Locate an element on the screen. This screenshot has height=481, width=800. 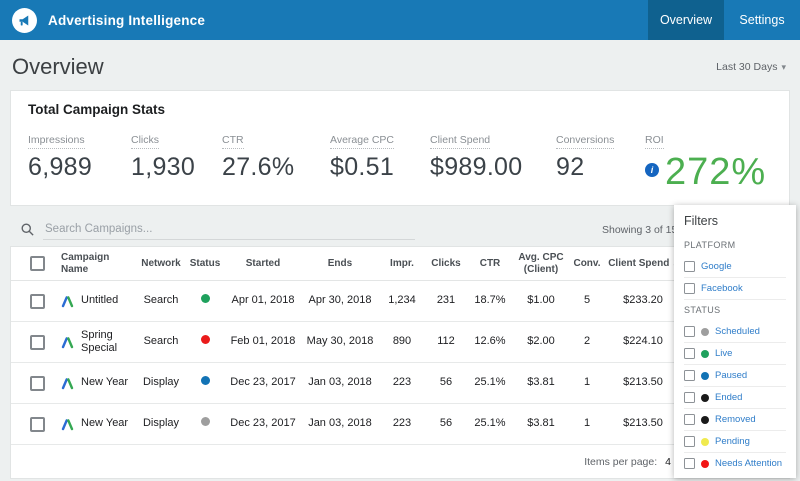
ends-cell: Apr 30, 2018 is located at coordinates (340, 300).